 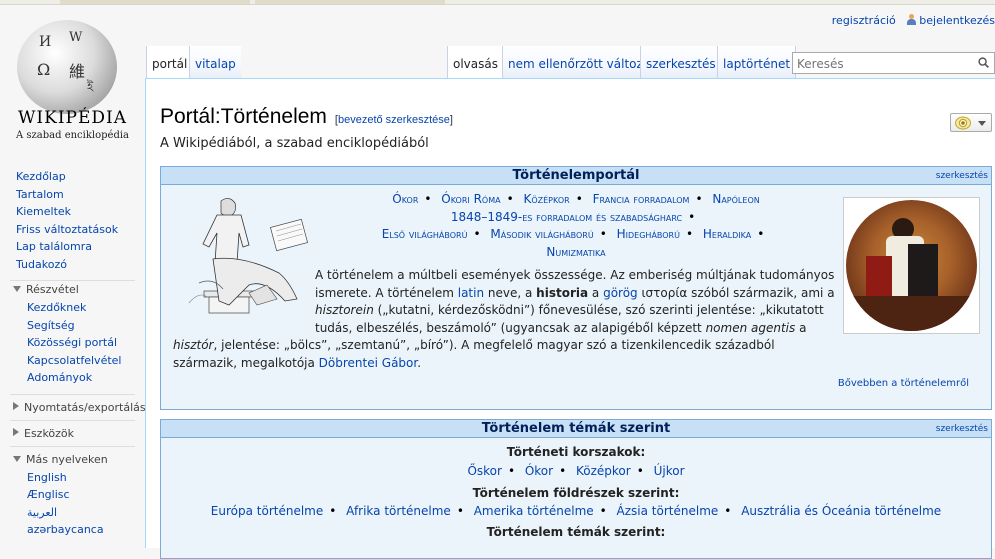 I want to click on print-toggle: Nyomtatás/exportálás, so click(x=78, y=408).